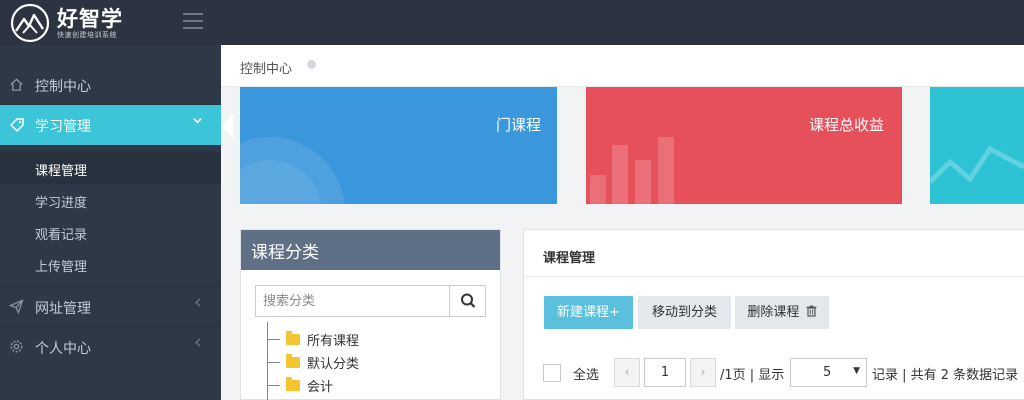 This screenshot has height=400, width=1024. What do you see at coordinates (110, 125) in the screenshot?
I see `sidebar-item-learning: 学习管理` at bounding box center [110, 125].